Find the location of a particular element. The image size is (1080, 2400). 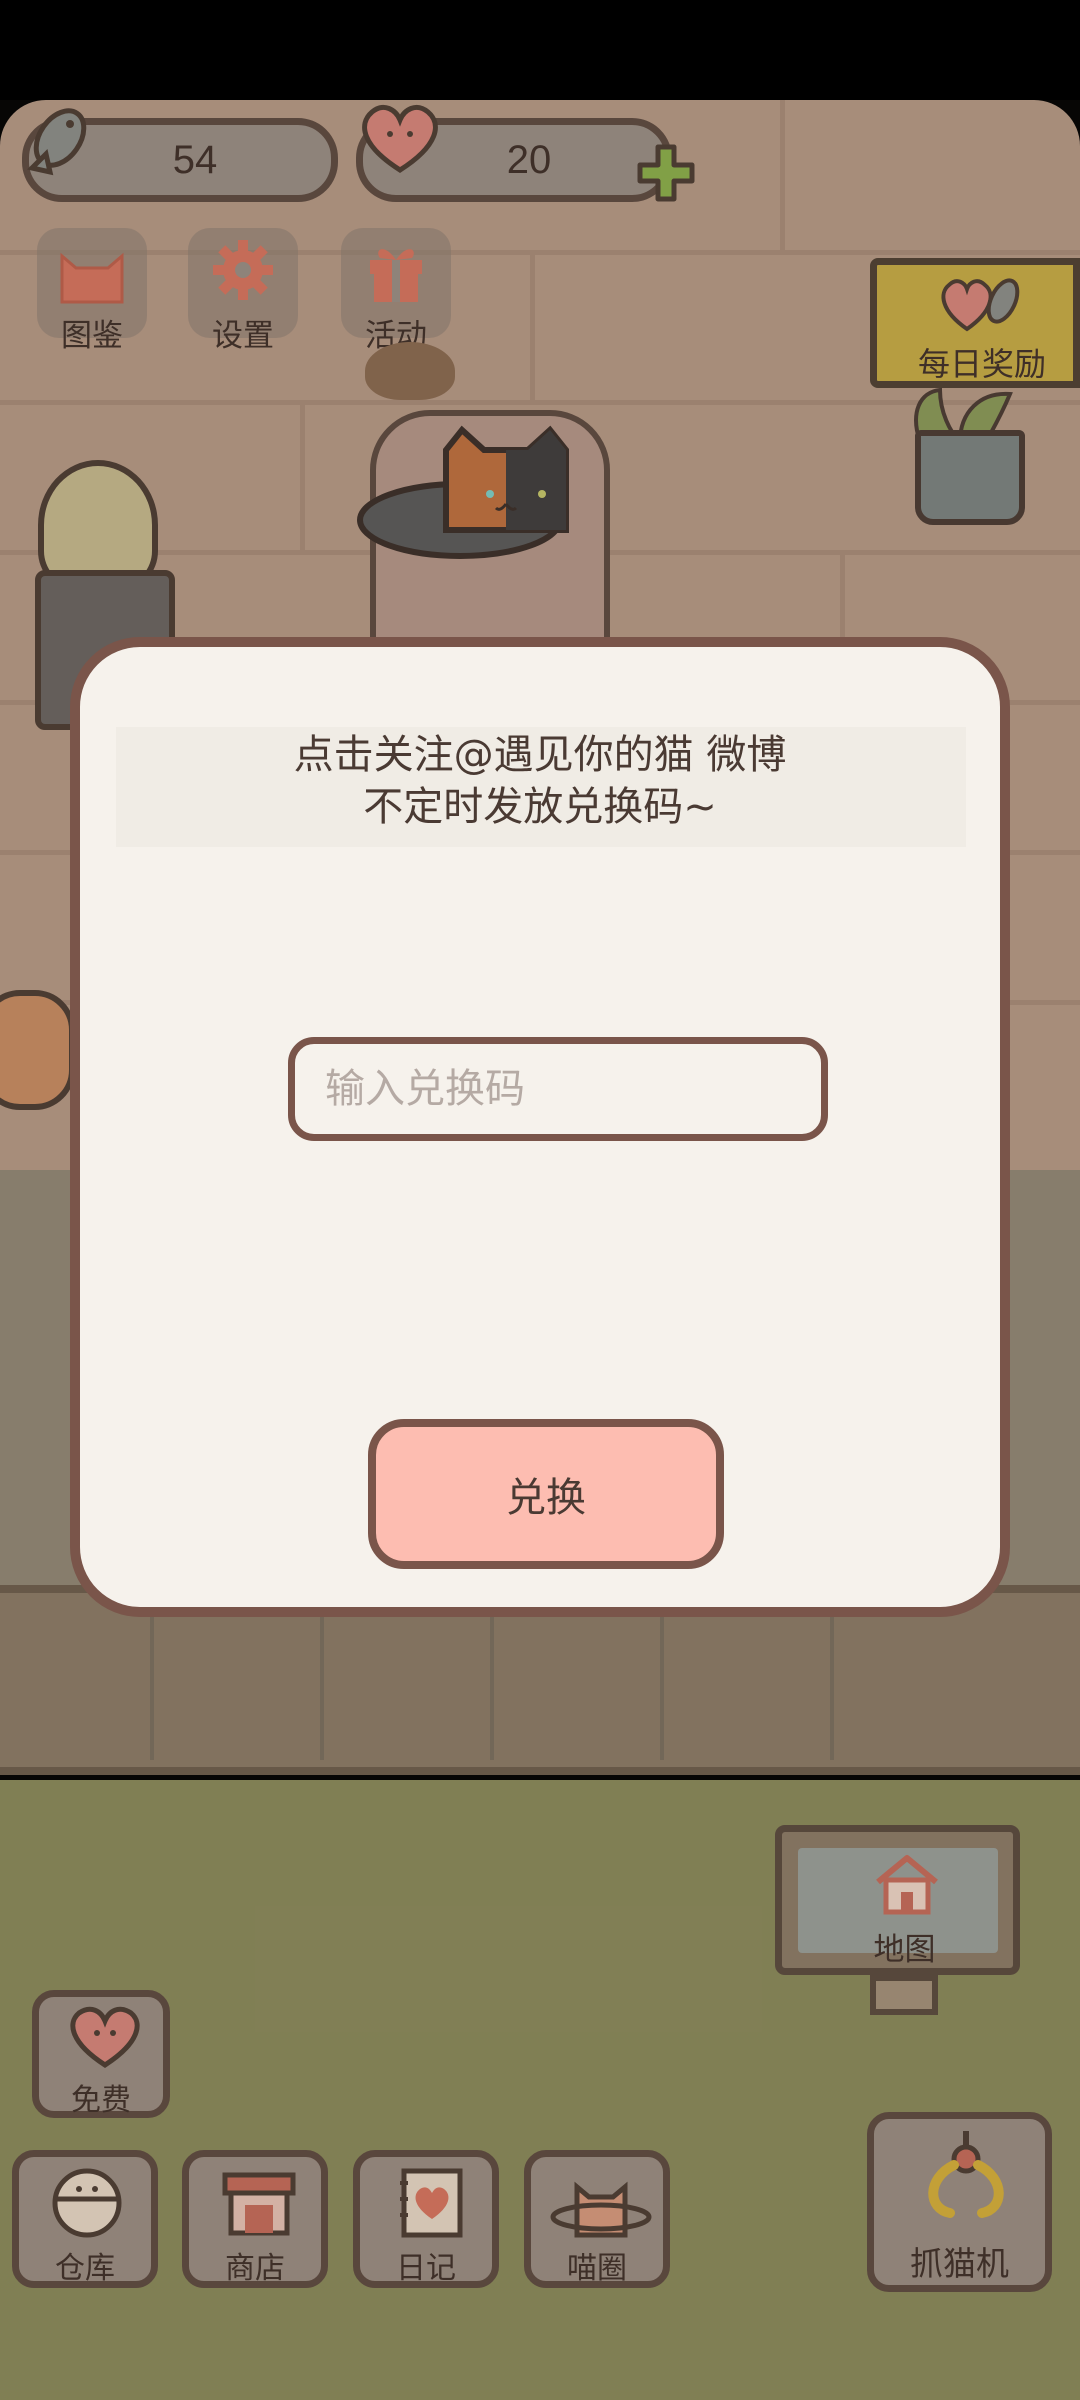

redeem-button: 兑换 is located at coordinates (546, 1494).